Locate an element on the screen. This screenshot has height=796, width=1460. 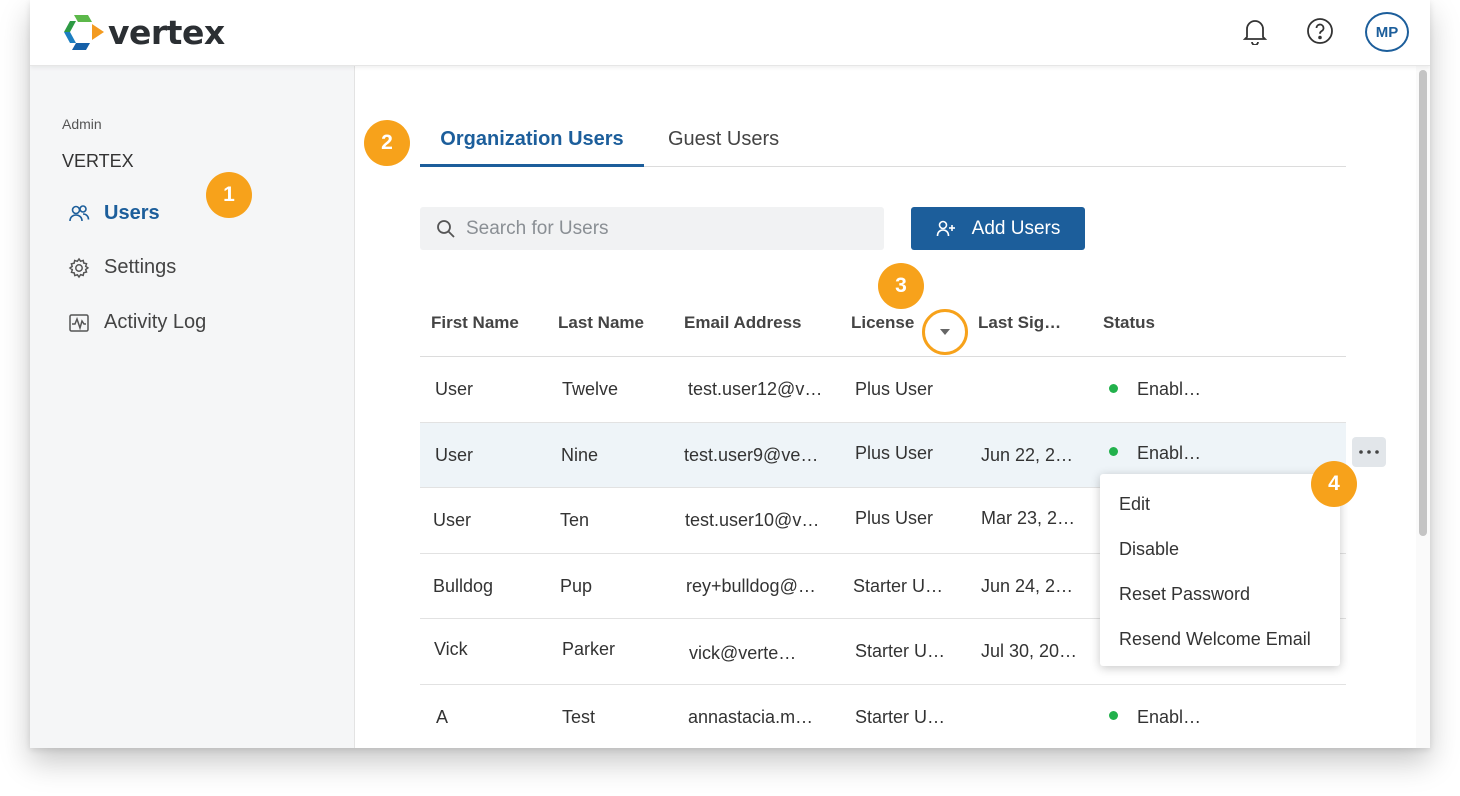
tab-bar: Organization Users Guest Users is located at coordinates (883, 142).